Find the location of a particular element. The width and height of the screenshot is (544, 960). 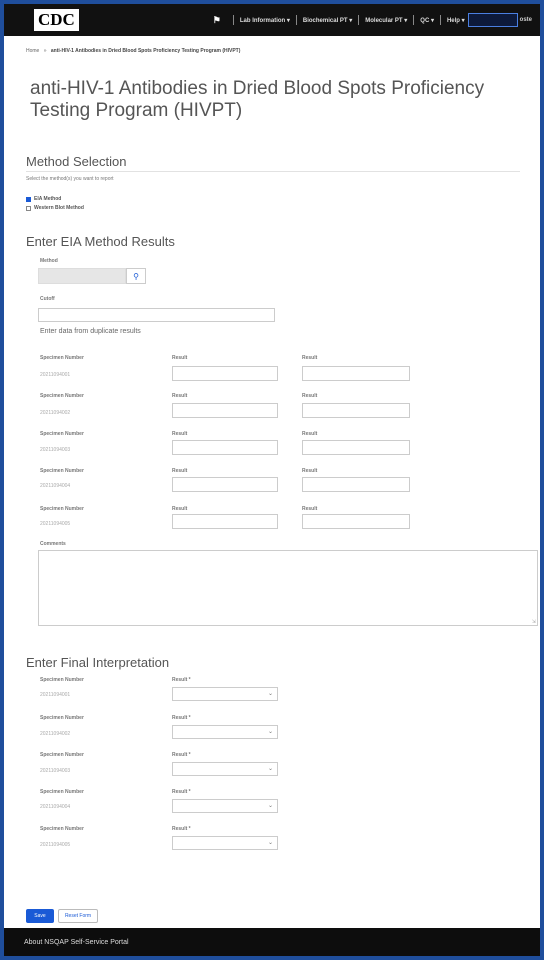

method-label: Method is located at coordinates (49, 261).